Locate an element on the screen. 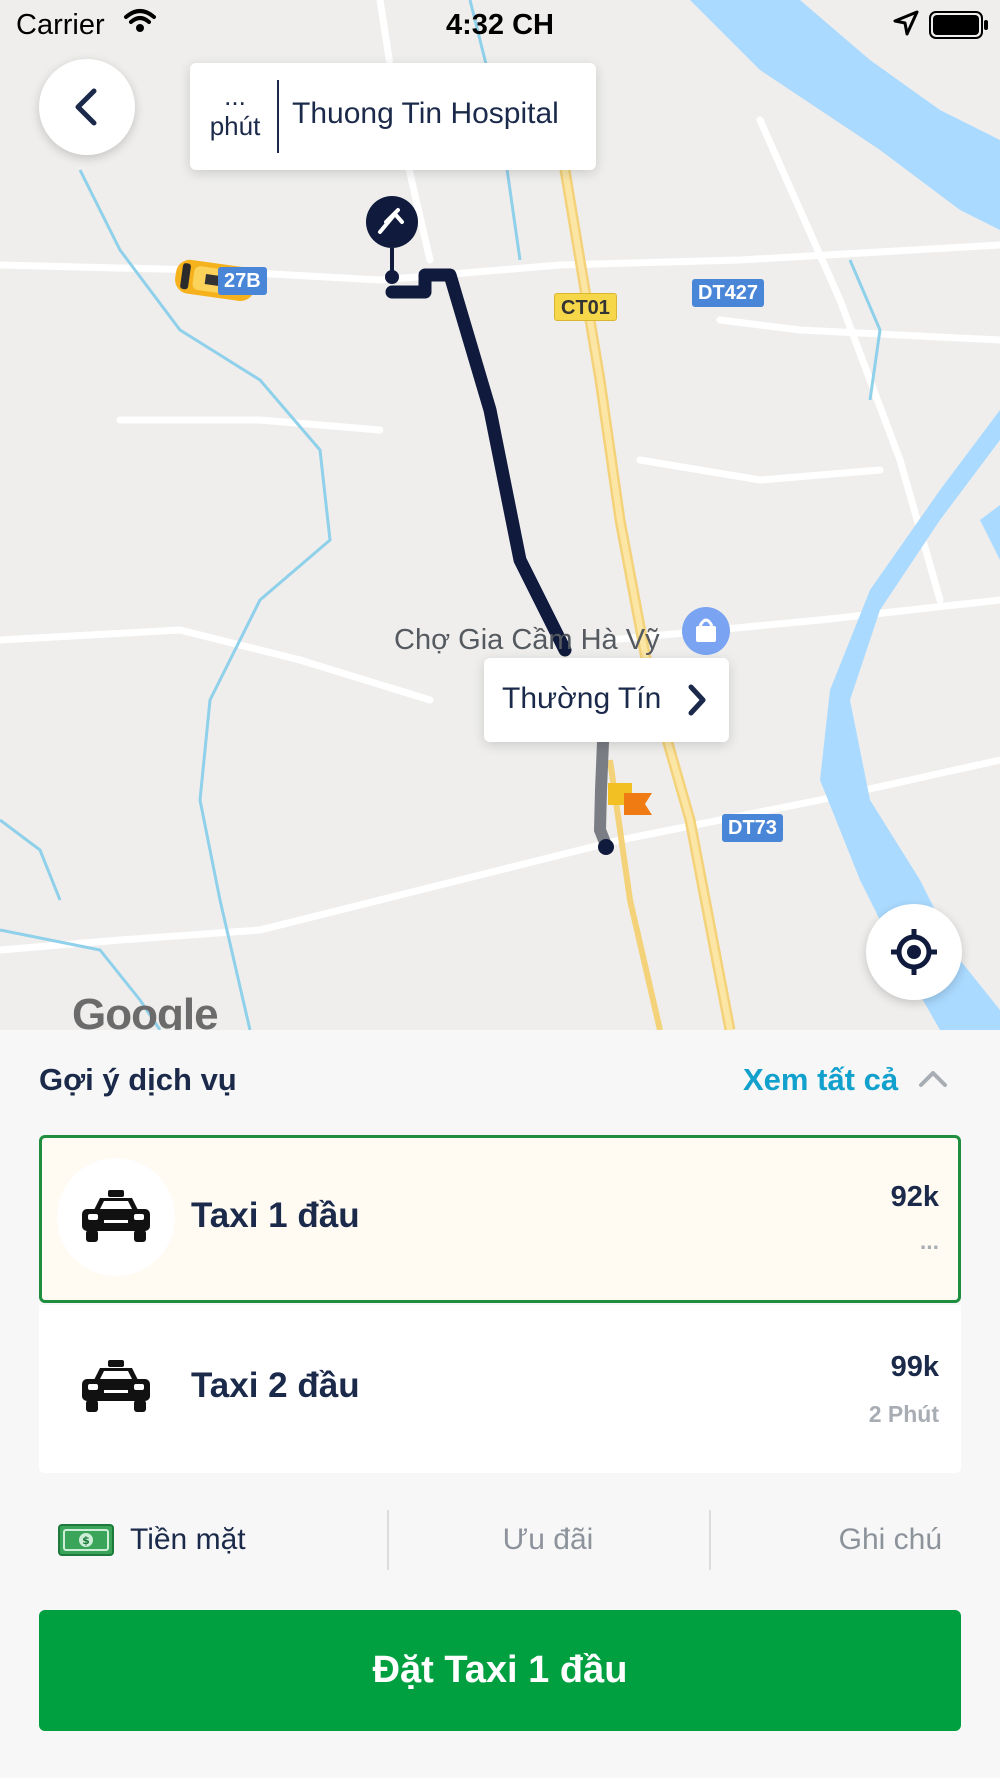 The image size is (1000, 1778). cash-icon: $ is located at coordinates (86, 1540).